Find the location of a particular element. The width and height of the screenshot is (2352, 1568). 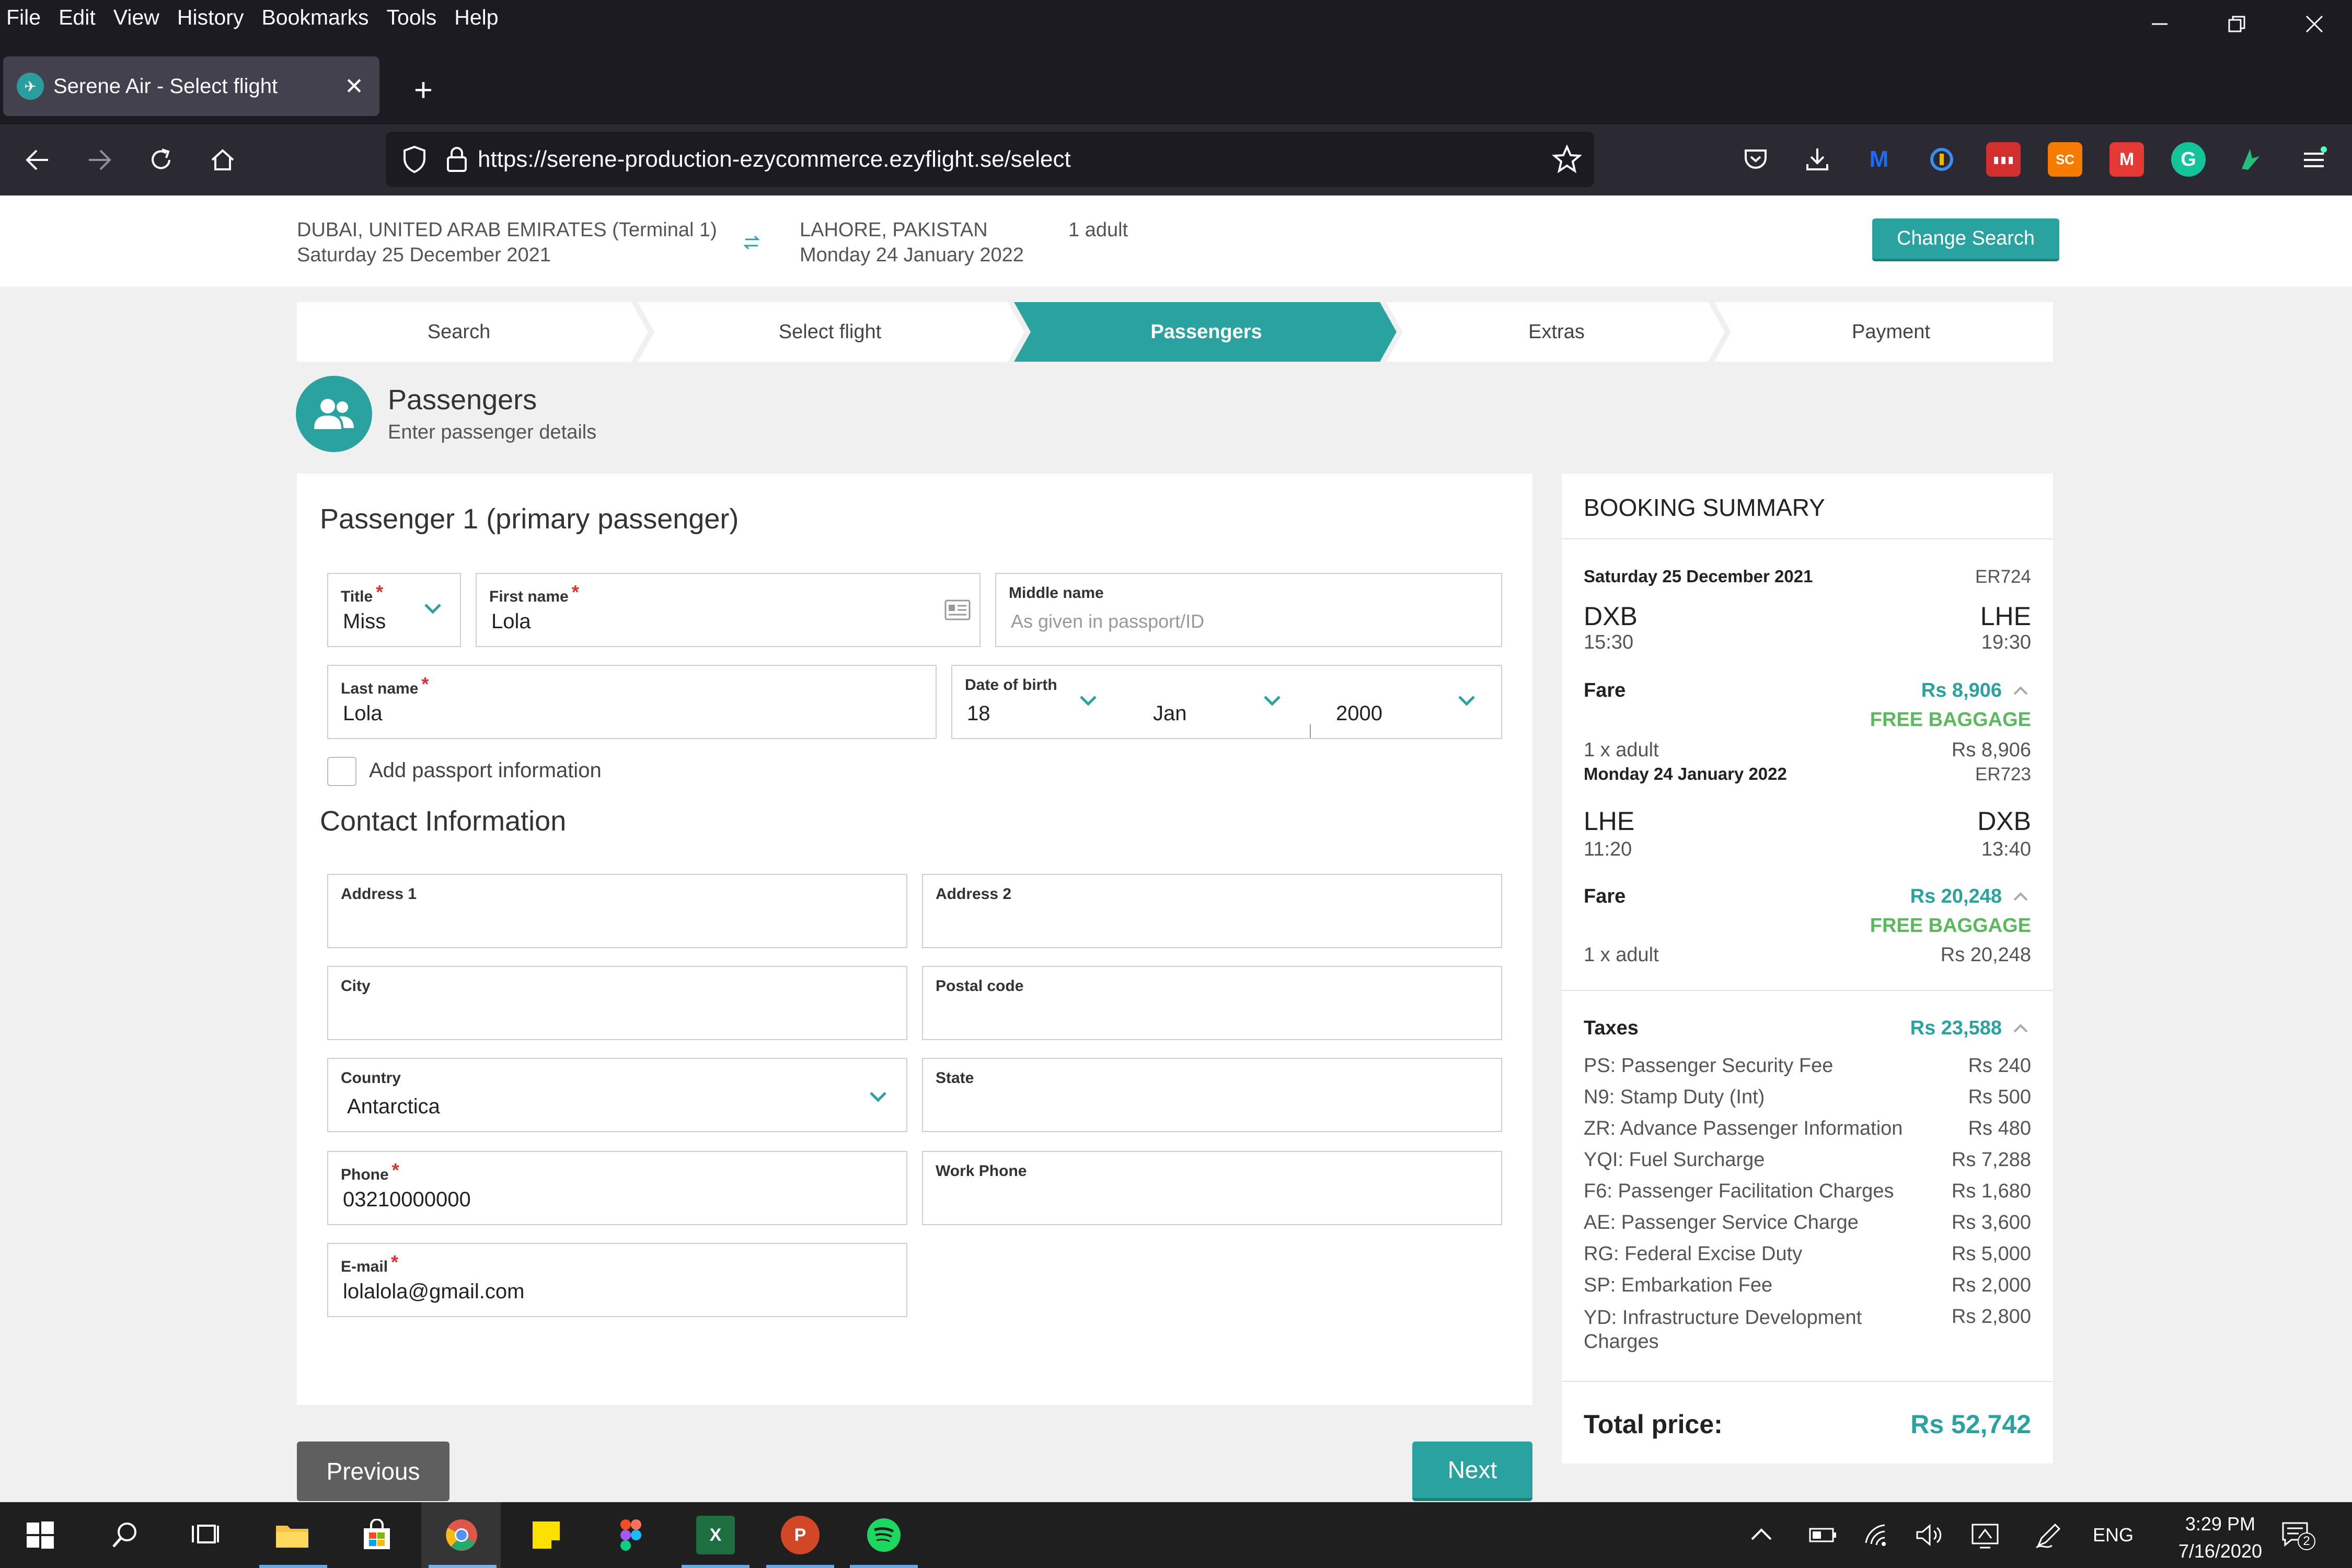

step-payment: Payment is located at coordinates (1891, 332).